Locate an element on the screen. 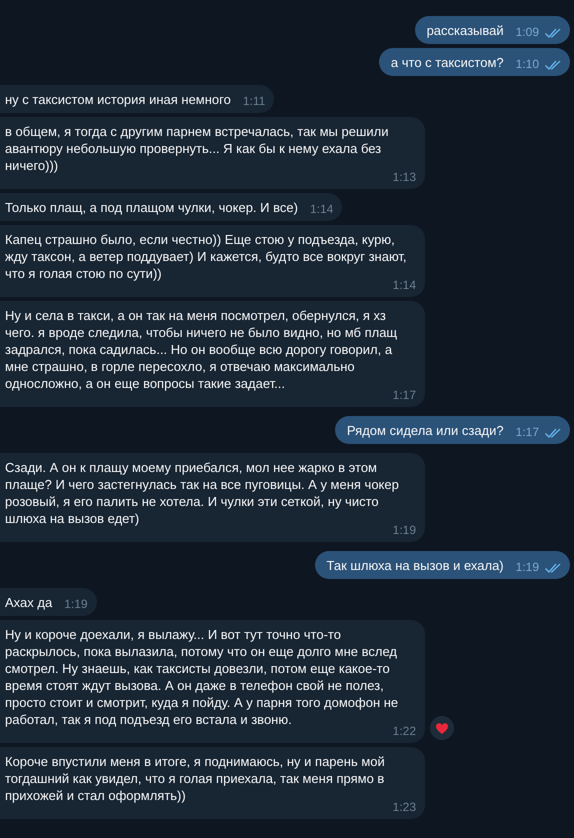 This screenshot has width=574, height=838. message-text: Капец страшно было, если честно)) Еще стою у подъезда, курю, жду таксон, а ветер поддувает) И кажется, будто все вокруг знают, что я голая стою по сути)) is located at coordinates (206, 256).